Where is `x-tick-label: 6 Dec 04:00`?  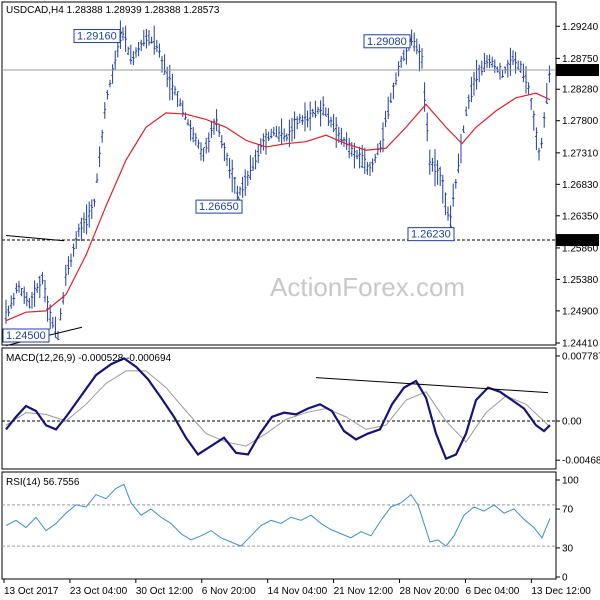
x-tick-label: 6 Dec 04:00 is located at coordinates (492, 591).